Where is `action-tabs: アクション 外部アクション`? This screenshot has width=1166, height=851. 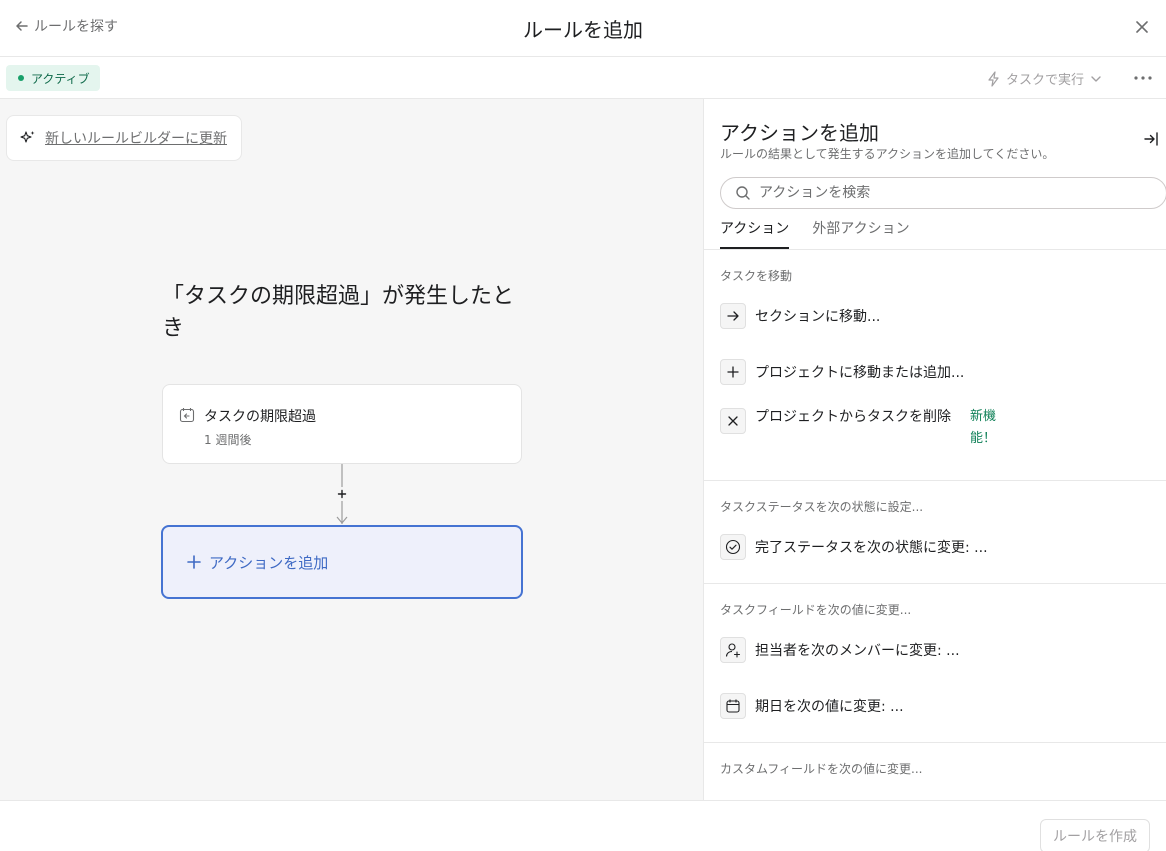
action-tabs: アクション 外部アクション is located at coordinates (815, 233).